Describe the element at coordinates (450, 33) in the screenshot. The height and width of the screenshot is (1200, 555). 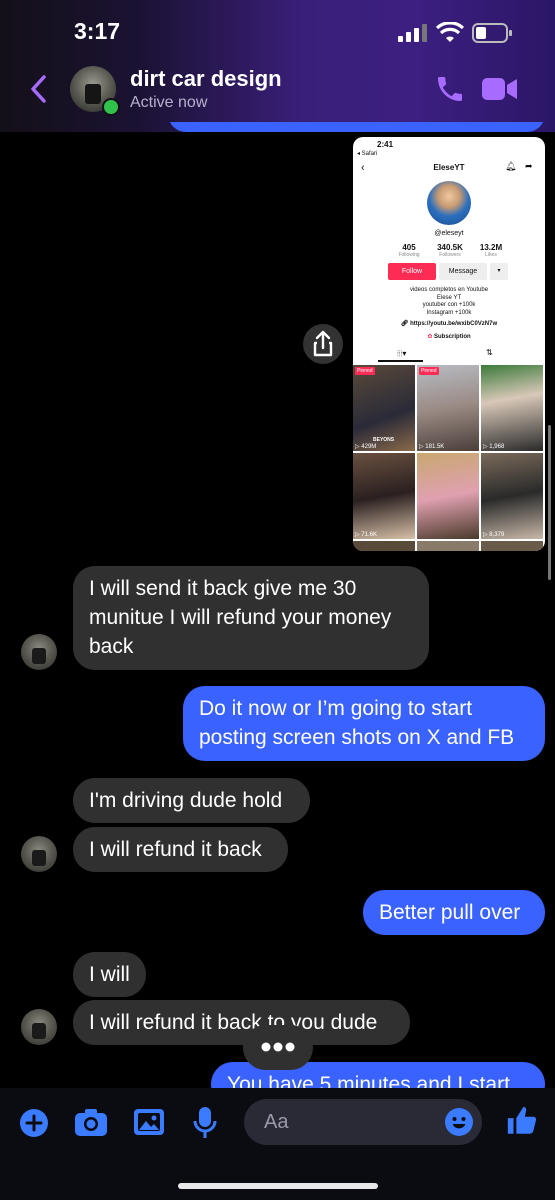
I see `wifi-icon` at that location.